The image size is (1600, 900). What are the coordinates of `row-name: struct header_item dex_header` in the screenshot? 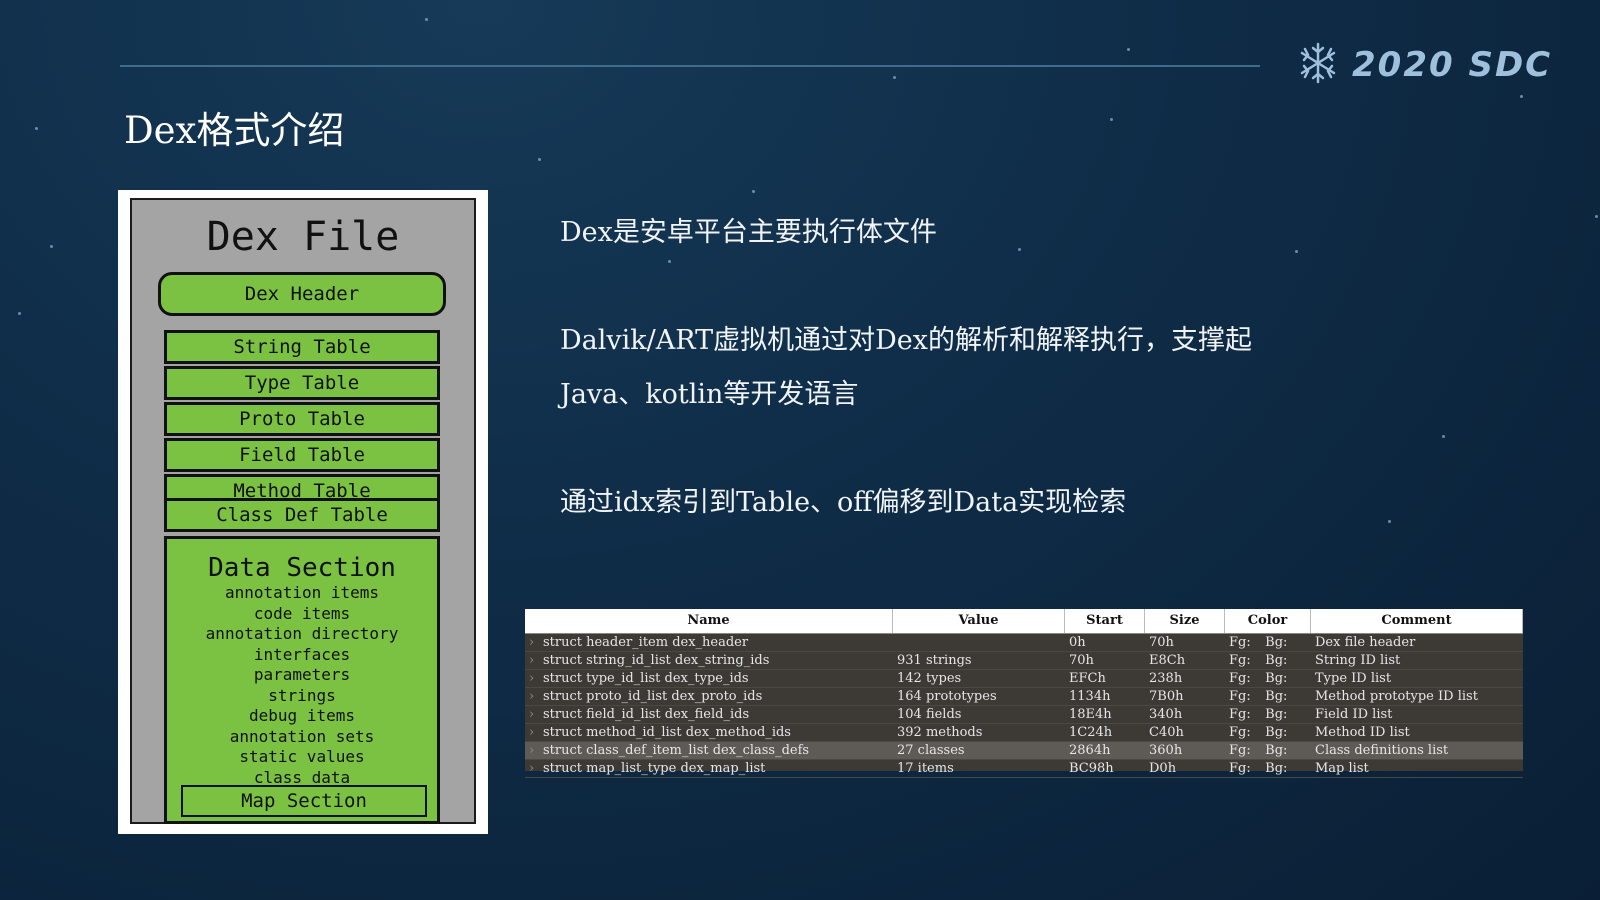 It's located at (646, 642).